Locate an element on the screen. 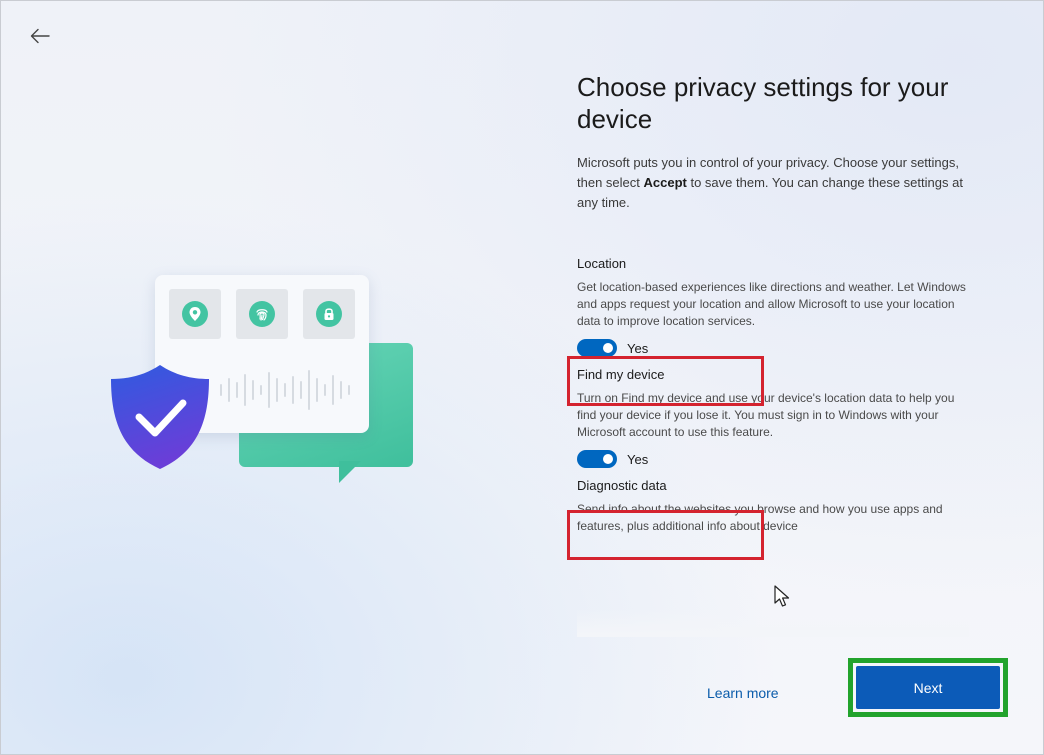  setting-title: Location is located at coordinates (602, 263).